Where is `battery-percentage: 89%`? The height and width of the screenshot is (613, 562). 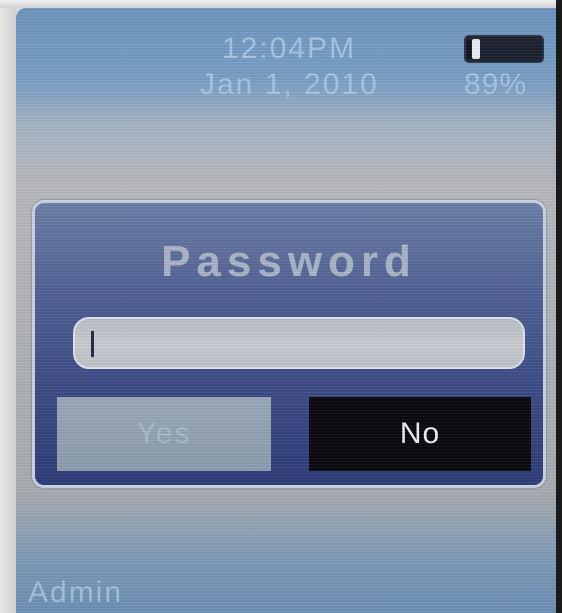
battery-percentage: 89% is located at coordinates (496, 84).